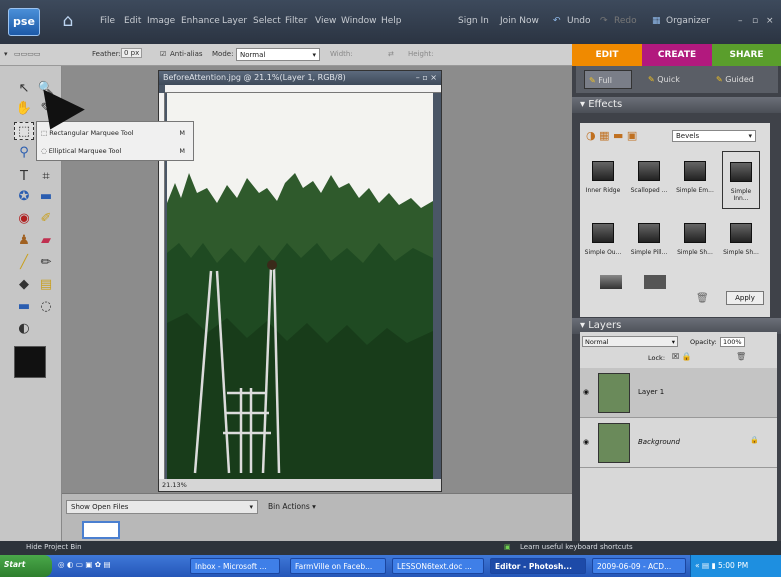 The image size is (781, 577). What do you see at coordinates (688, 21) in the screenshot?
I see `organizer-button: Organizer` at bounding box center [688, 21].